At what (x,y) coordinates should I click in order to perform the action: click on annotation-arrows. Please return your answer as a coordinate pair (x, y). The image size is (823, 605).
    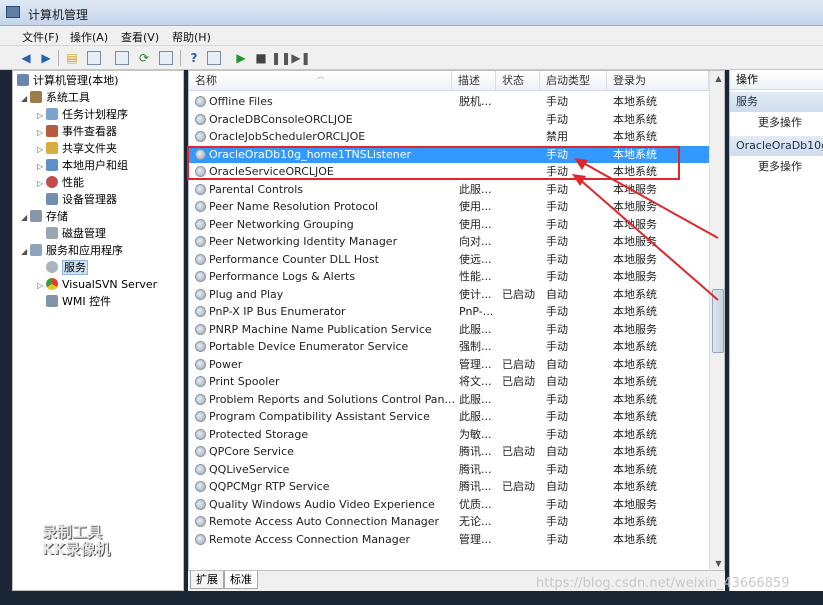
    Looking at the image, I should click on (645, 229).